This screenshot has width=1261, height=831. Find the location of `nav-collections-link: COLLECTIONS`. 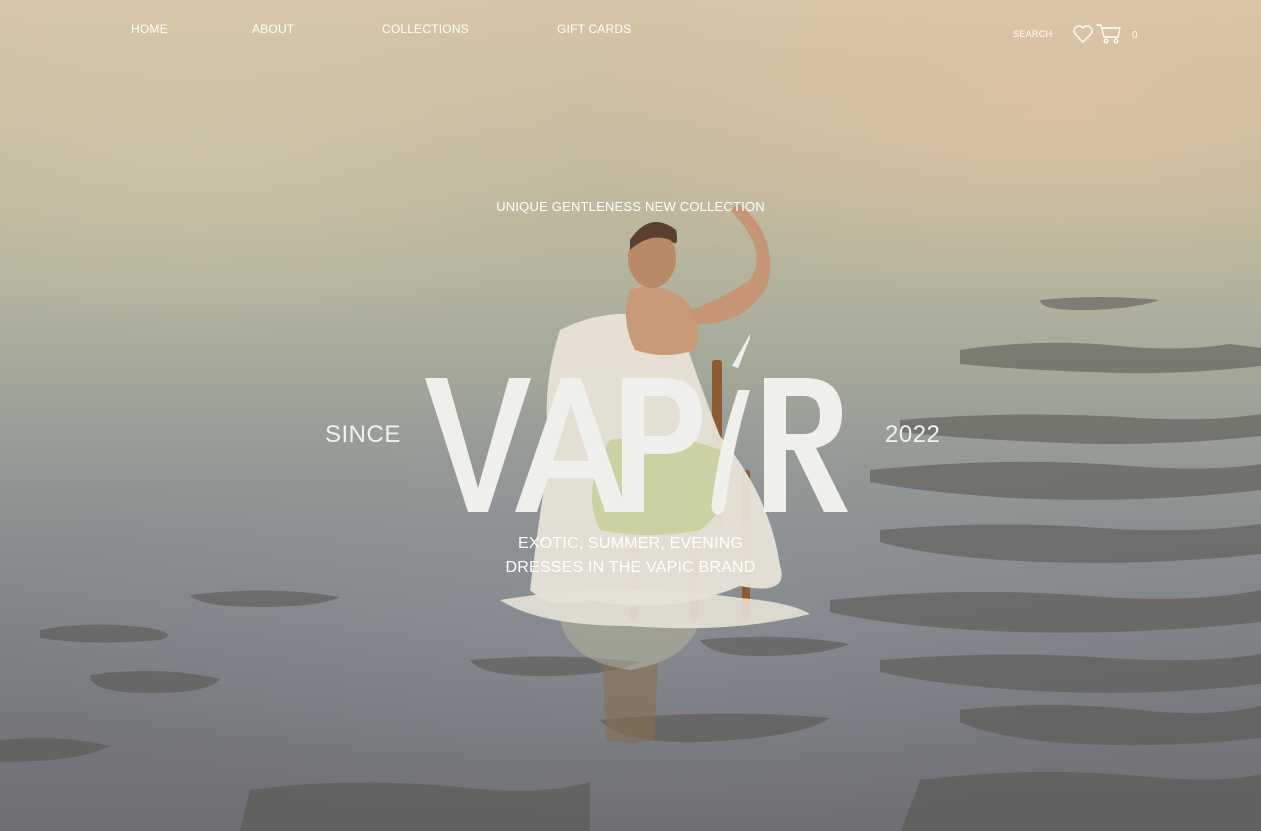

nav-collections-link: COLLECTIONS is located at coordinates (425, 29).